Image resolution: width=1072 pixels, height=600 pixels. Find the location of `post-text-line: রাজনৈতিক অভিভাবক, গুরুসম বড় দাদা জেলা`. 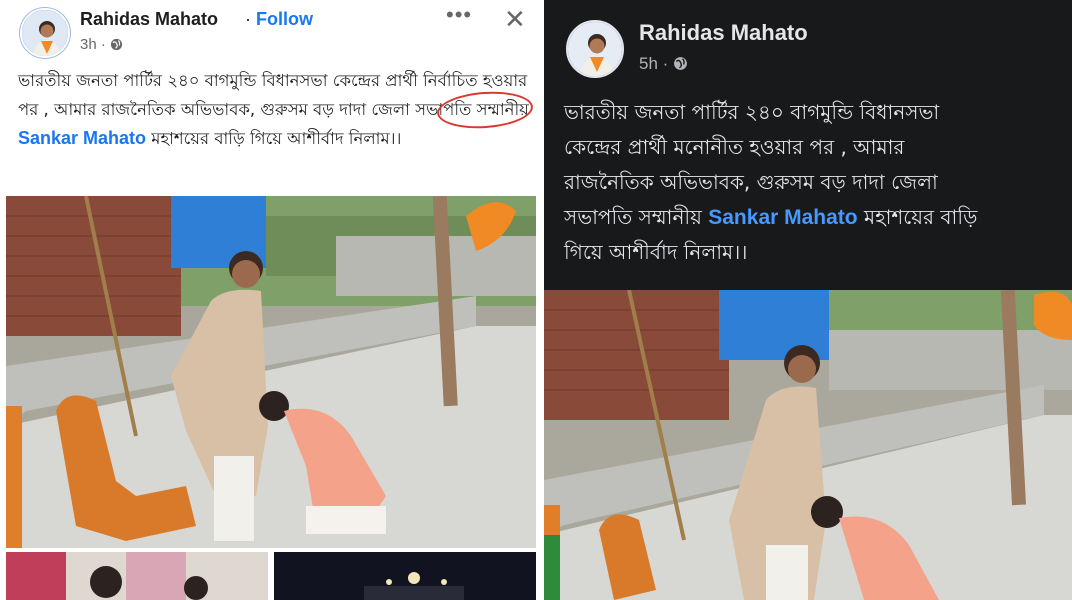

post-text-line: রাজনৈতিক অভিভাবক, গুরুসম বড় দাদা জেলা is located at coordinates (751, 182).